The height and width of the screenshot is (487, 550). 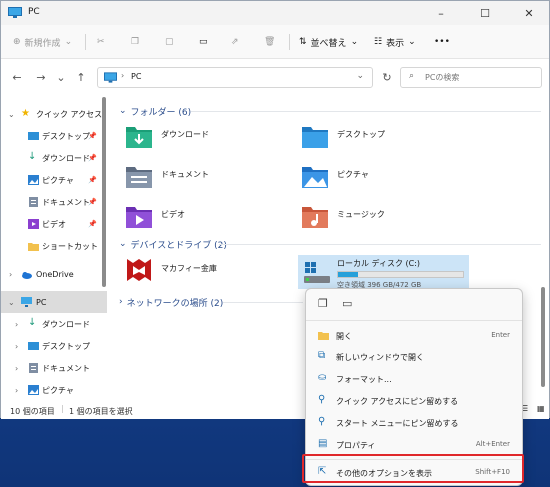 I want to click on sidebar-item-videos: ビデオ 📌, so click(x=54, y=224).